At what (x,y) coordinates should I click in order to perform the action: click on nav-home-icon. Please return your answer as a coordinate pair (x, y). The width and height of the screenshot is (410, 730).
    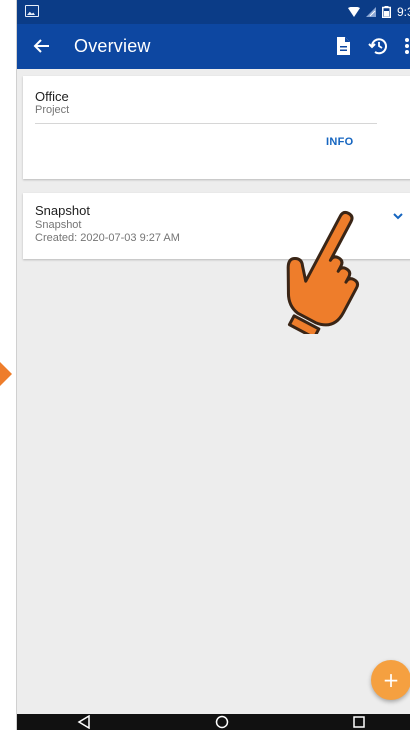
    Looking at the image, I should click on (222, 722).